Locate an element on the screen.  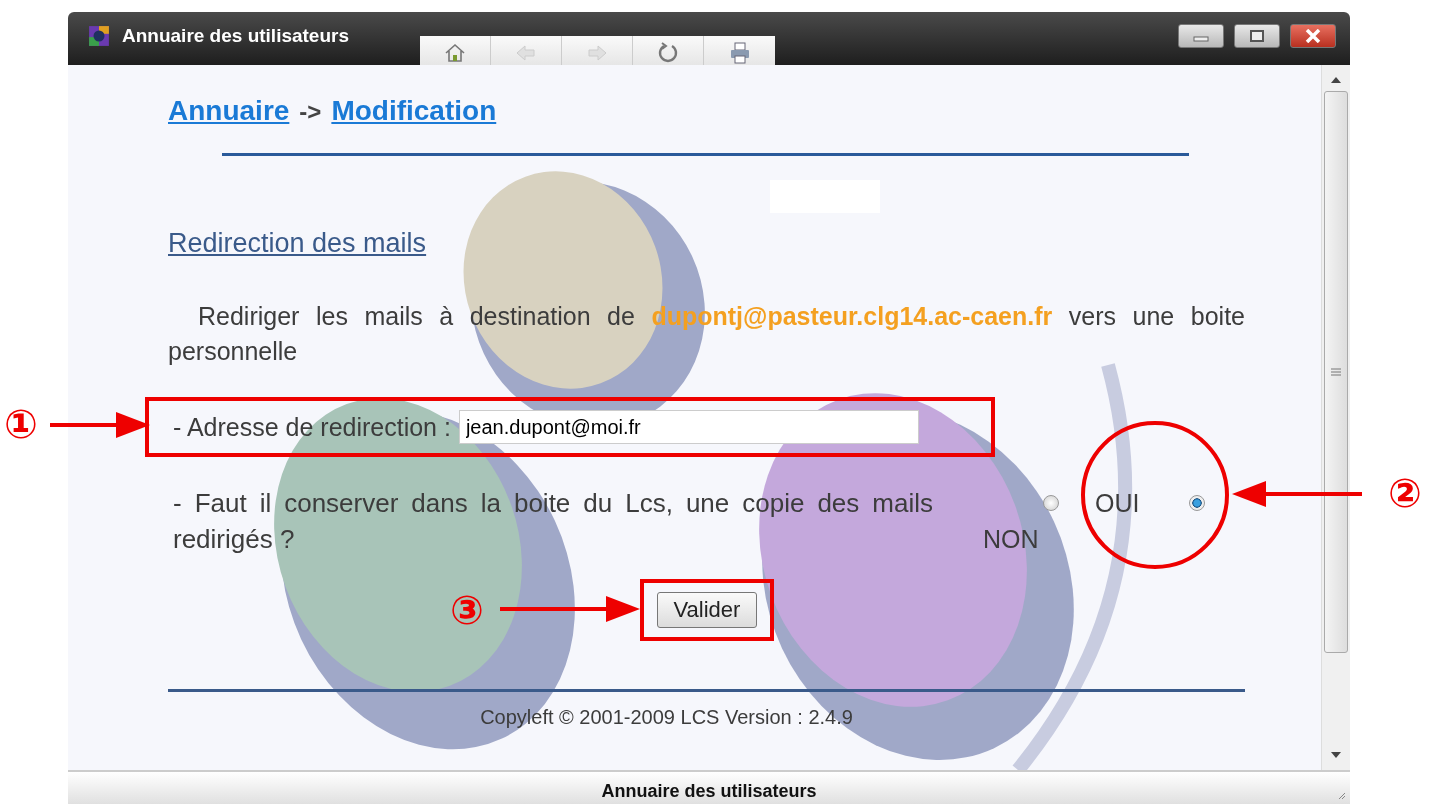
radio-label: NON is located at coordinates (1011, 539).